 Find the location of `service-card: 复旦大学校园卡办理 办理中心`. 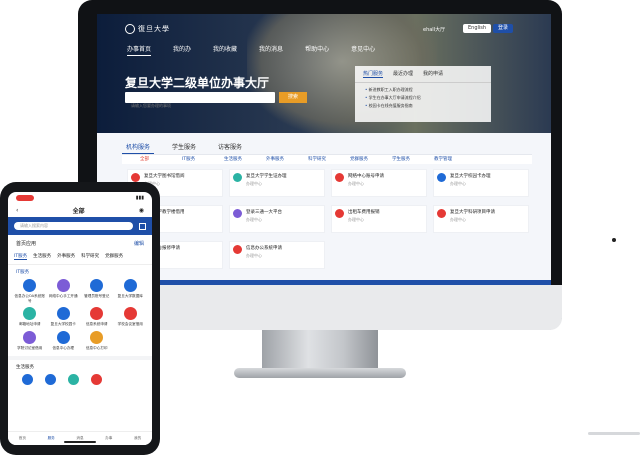

service-card: 复旦大学校园卡办理 办理中心 is located at coordinates (481, 183).